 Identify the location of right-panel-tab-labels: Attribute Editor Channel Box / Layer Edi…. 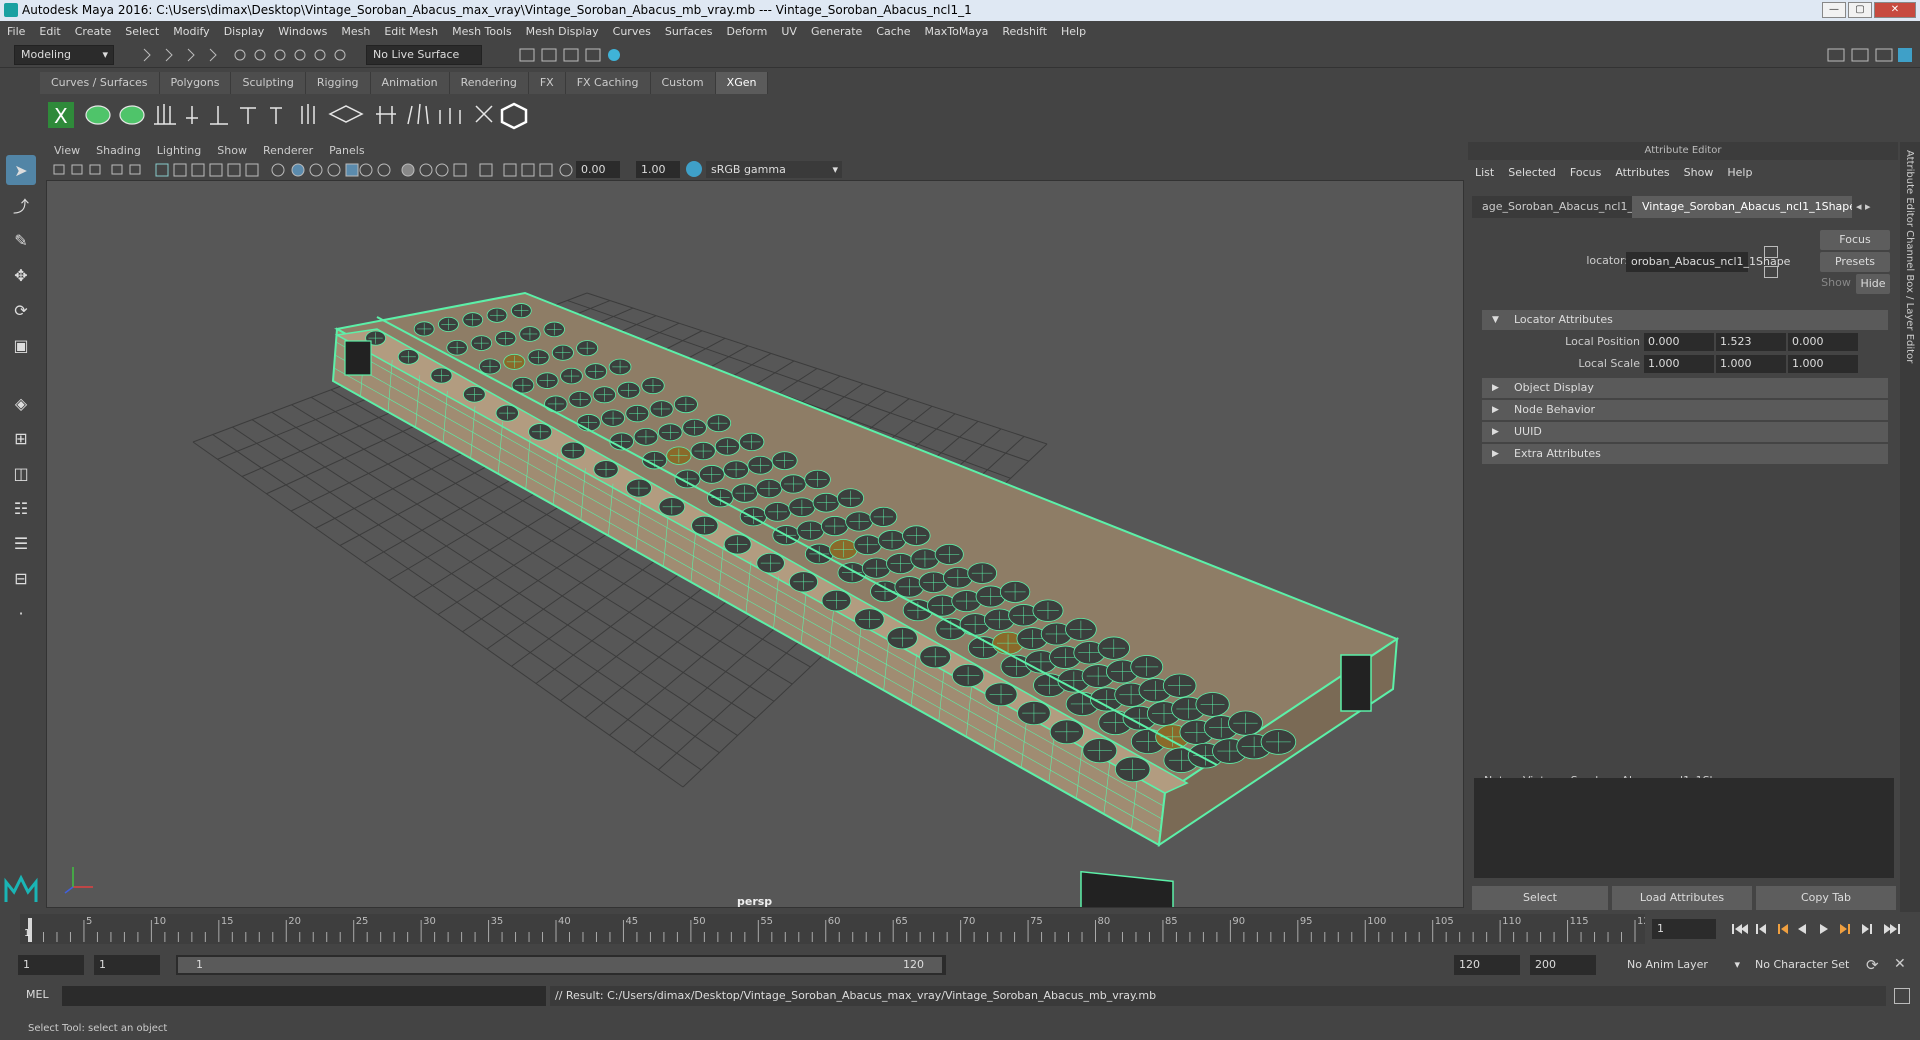
(1909, 252).